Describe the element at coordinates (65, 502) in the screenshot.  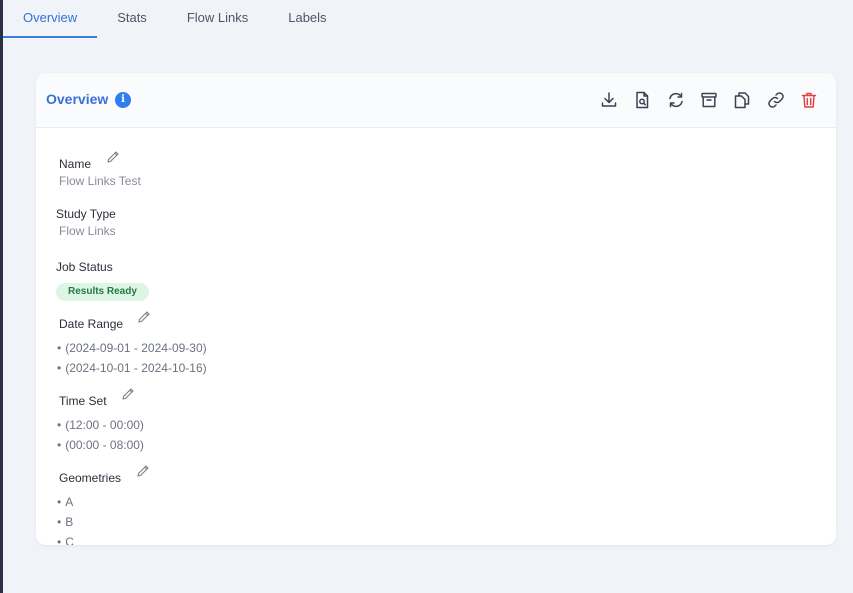
I see `geometry-item: A` at that location.